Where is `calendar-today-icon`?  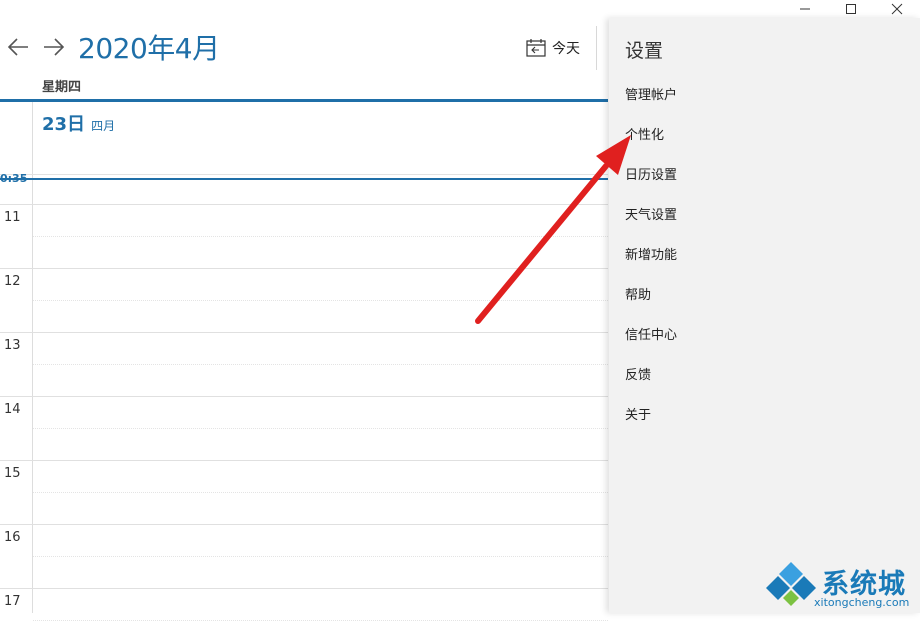
calendar-today-icon is located at coordinates (536, 48).